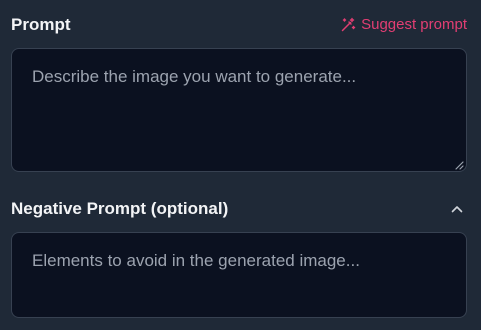  What do you see at coordinates (414, 24) in the screenshot?
I see `suggest-prompt-label: Suggest prompt` at bounding box center [414, 24].